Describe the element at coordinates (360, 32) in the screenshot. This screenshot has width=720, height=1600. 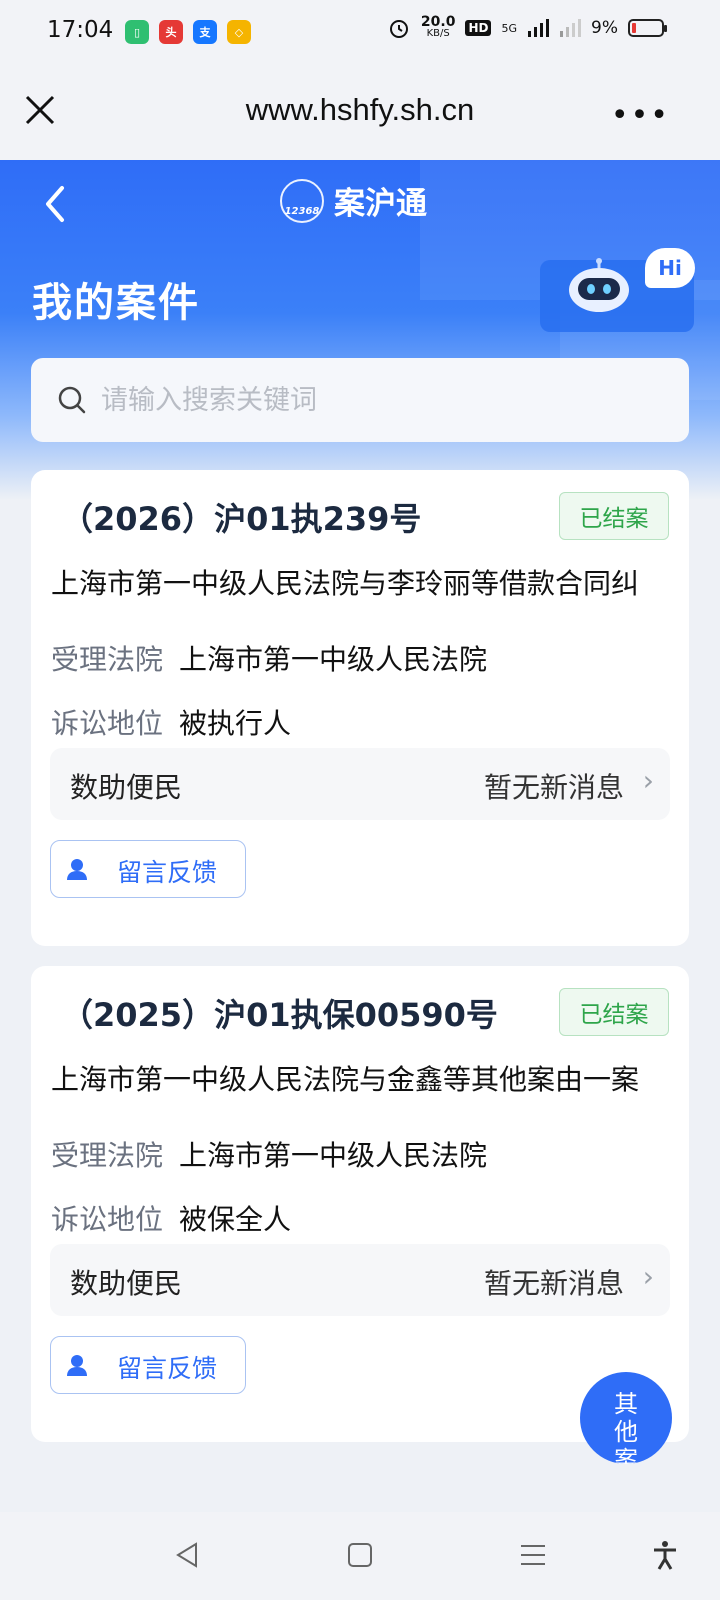
I see `status-bar: 17:04 ▯ 头 支 ◇ 20.0 KB/S HD 5G 9%` at that location.